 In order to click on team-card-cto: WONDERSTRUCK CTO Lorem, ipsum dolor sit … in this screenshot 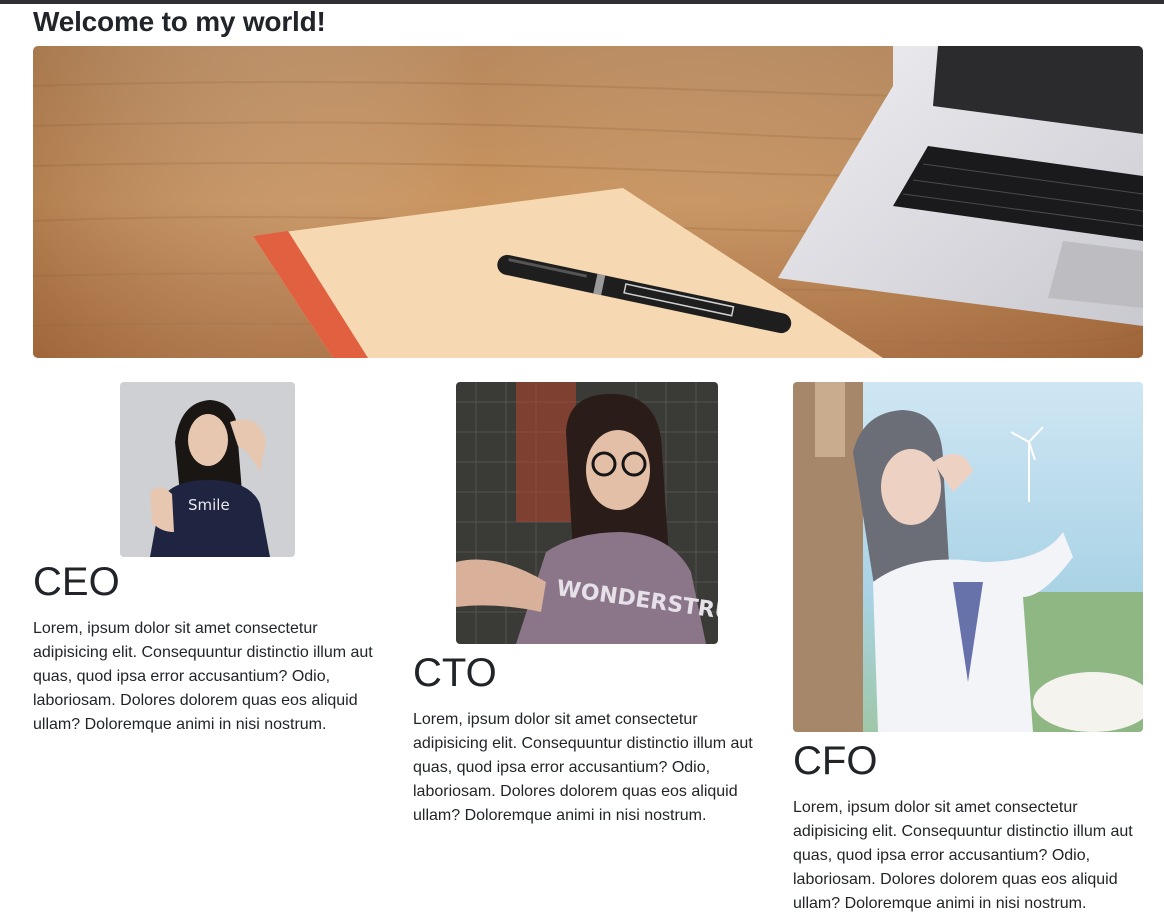, I will do `click(583, 605)`.